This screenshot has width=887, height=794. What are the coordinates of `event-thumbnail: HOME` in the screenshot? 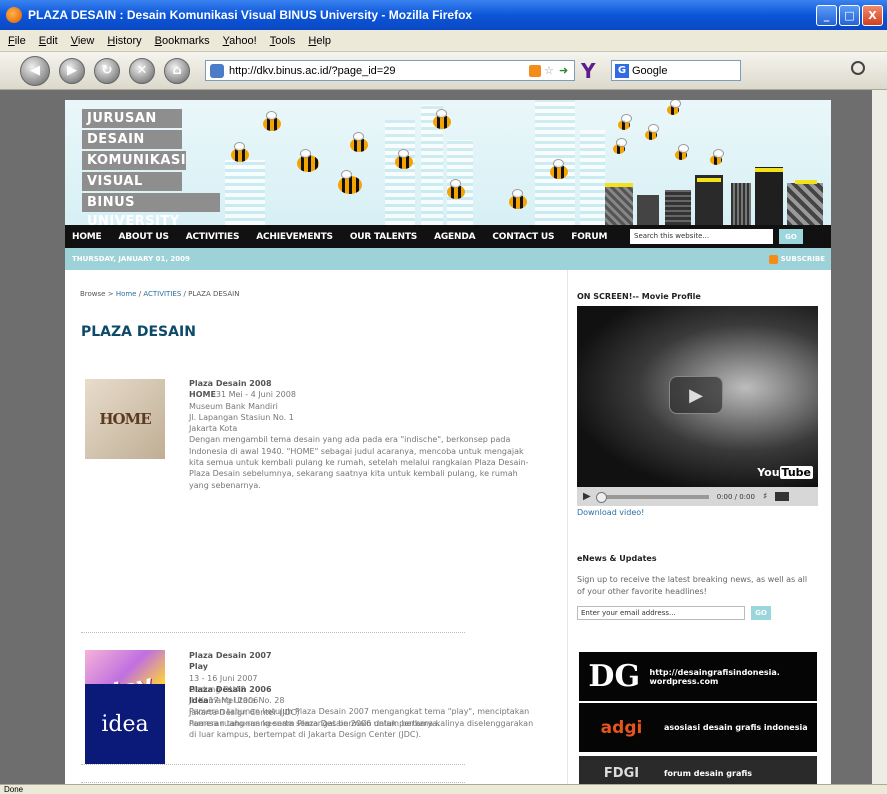 It's located at (125, 419).